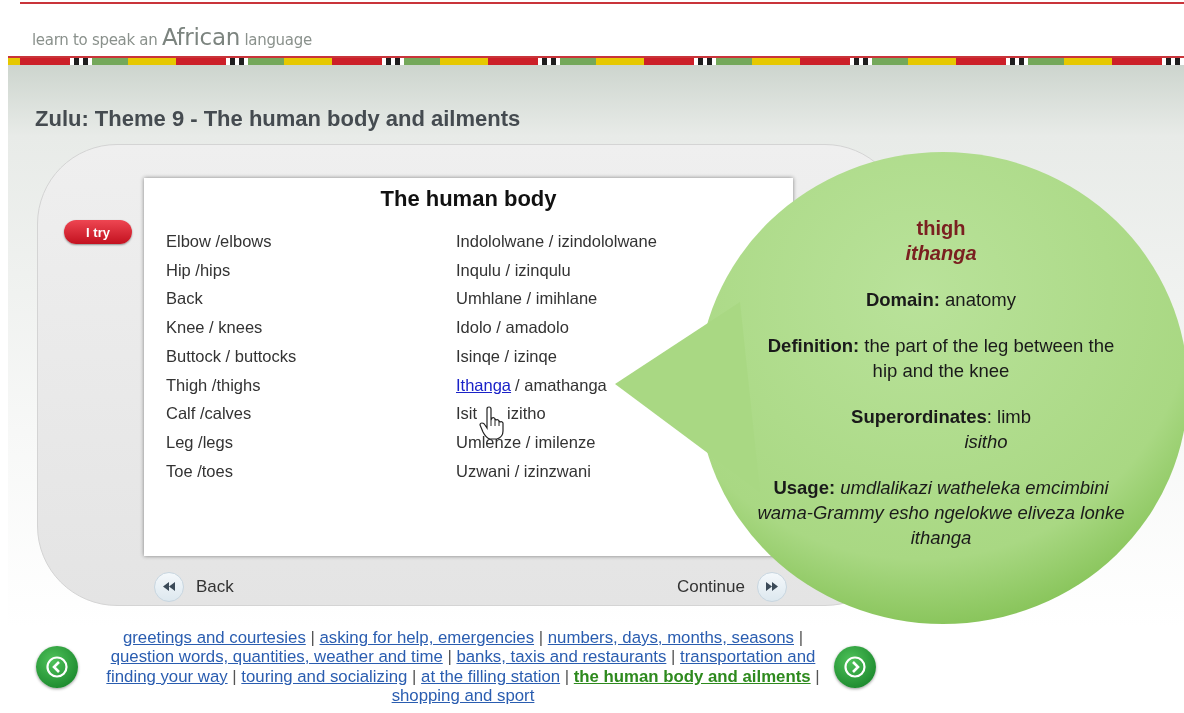 The width and height of the screenshot is (1184, 713). Describe the element at coordinates (219, 242) in the screenshot. I see `english-word: Elbow /elbows` at that location.